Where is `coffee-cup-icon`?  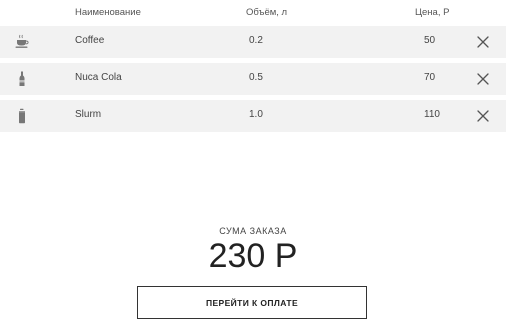 coffee-cup-icon is located at coordinates (22, 42).